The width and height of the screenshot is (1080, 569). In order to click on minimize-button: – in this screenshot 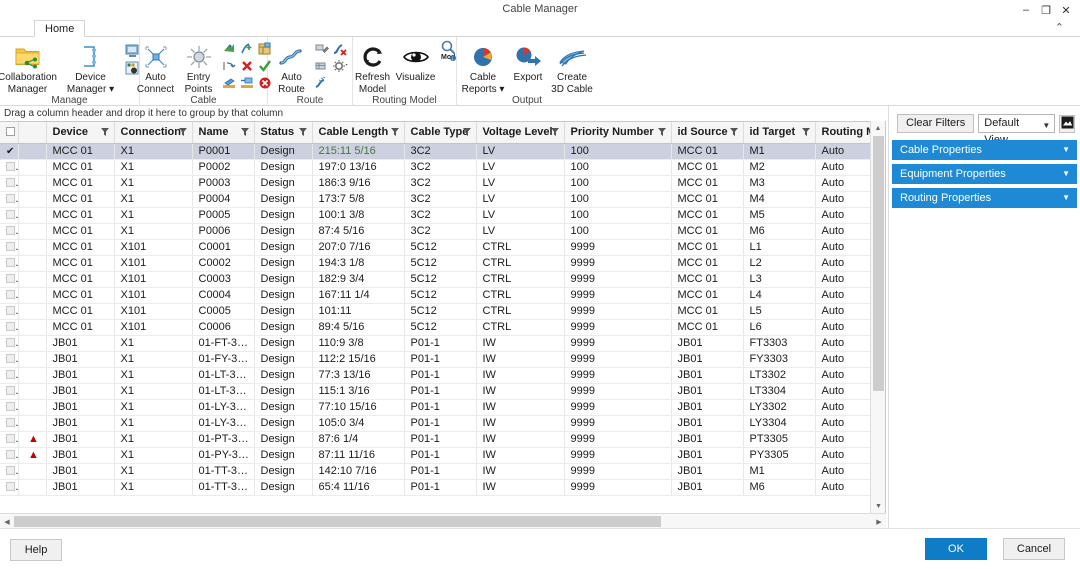, I will do `click(1026, 10)`.